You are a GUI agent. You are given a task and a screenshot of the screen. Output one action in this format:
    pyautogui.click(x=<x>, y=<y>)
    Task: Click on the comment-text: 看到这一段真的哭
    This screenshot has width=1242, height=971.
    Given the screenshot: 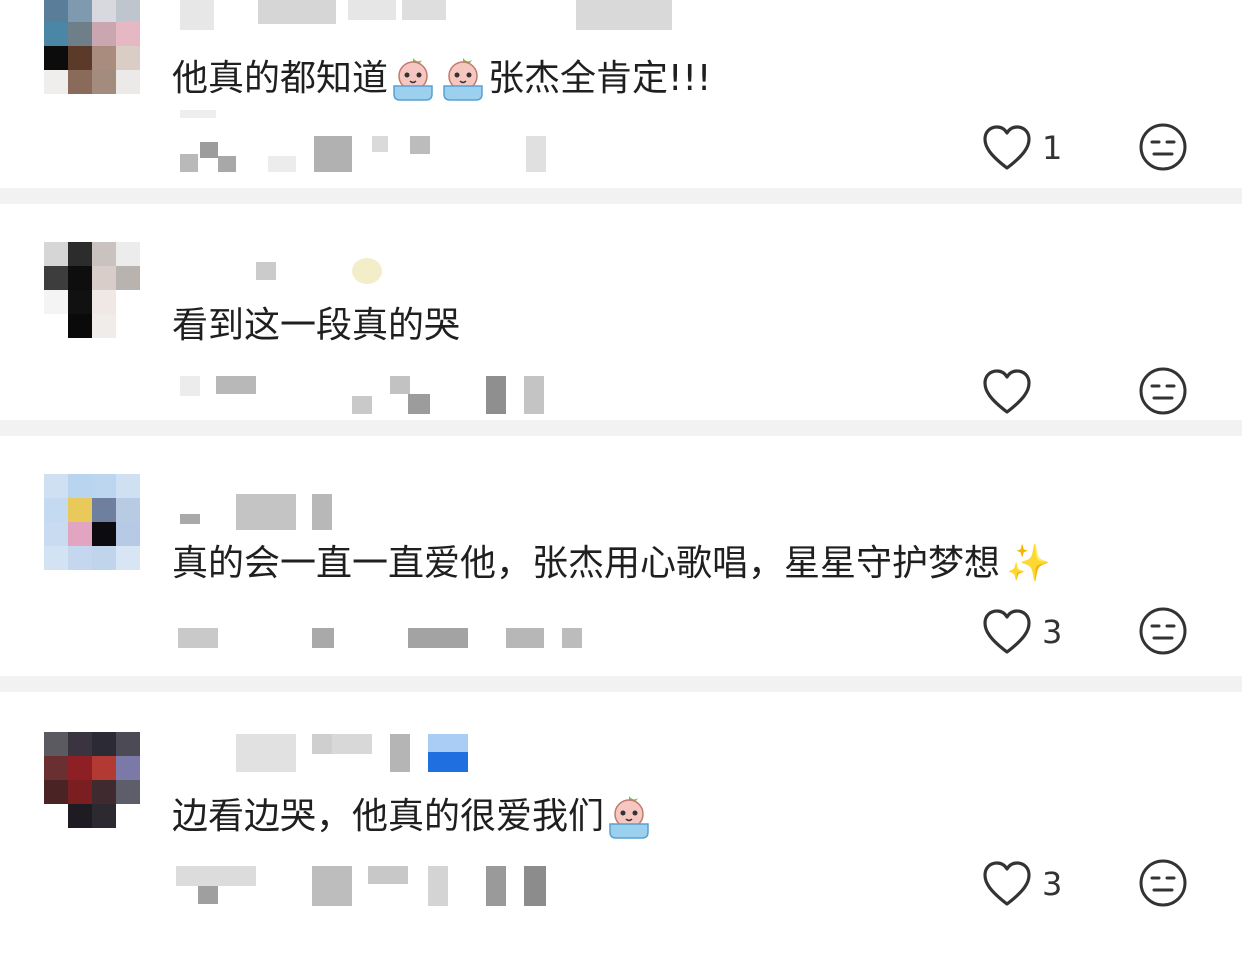 What is the action you would take?
    pyautogui.click(x=316, y=326)
    